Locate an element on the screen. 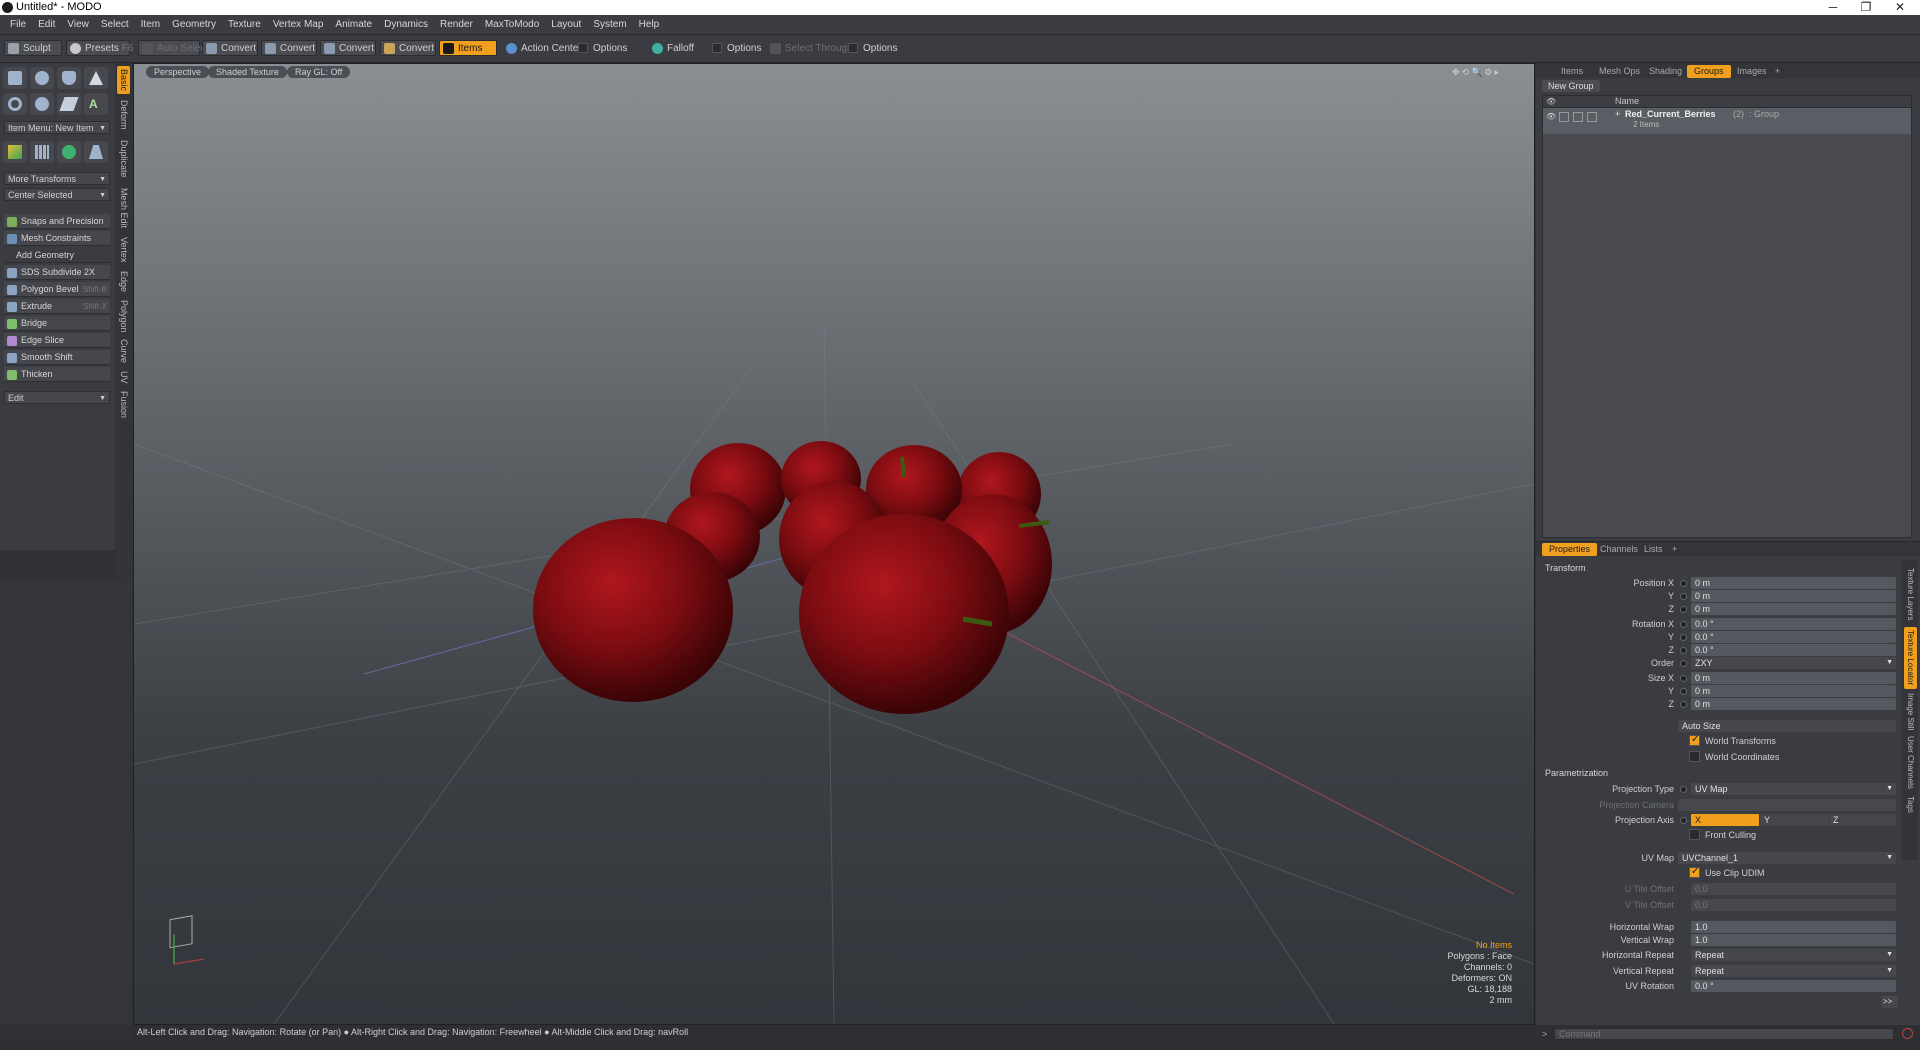 This screenshot has width=1920, height=1050. u-tile-offset-field: 0.0 is located at coordinates (1793, 889).